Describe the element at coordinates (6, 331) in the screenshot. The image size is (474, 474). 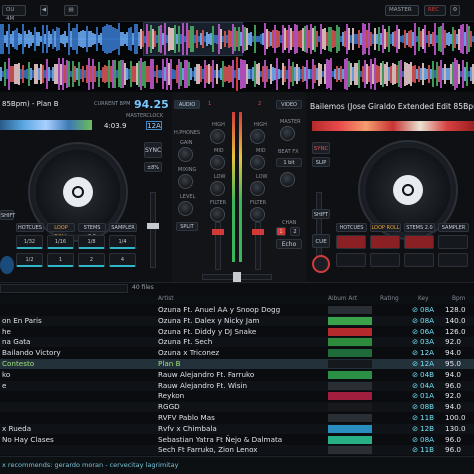
I see `track-title: he` at that location.